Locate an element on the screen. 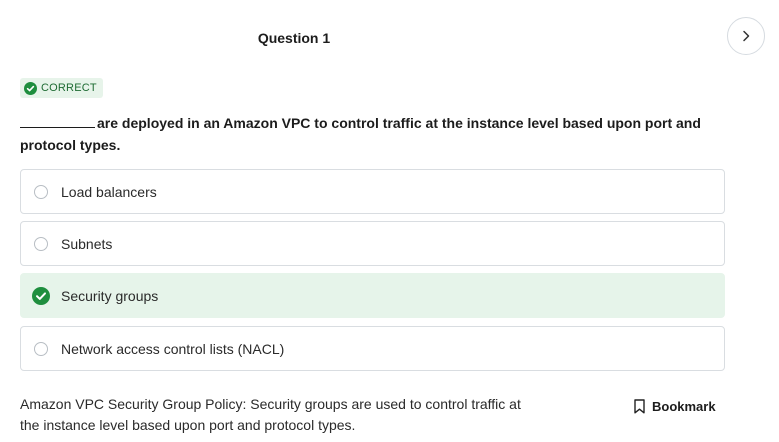 This screenshot has width=779, height=442. option-label: Load balancers is located at coordinates (109, 191).